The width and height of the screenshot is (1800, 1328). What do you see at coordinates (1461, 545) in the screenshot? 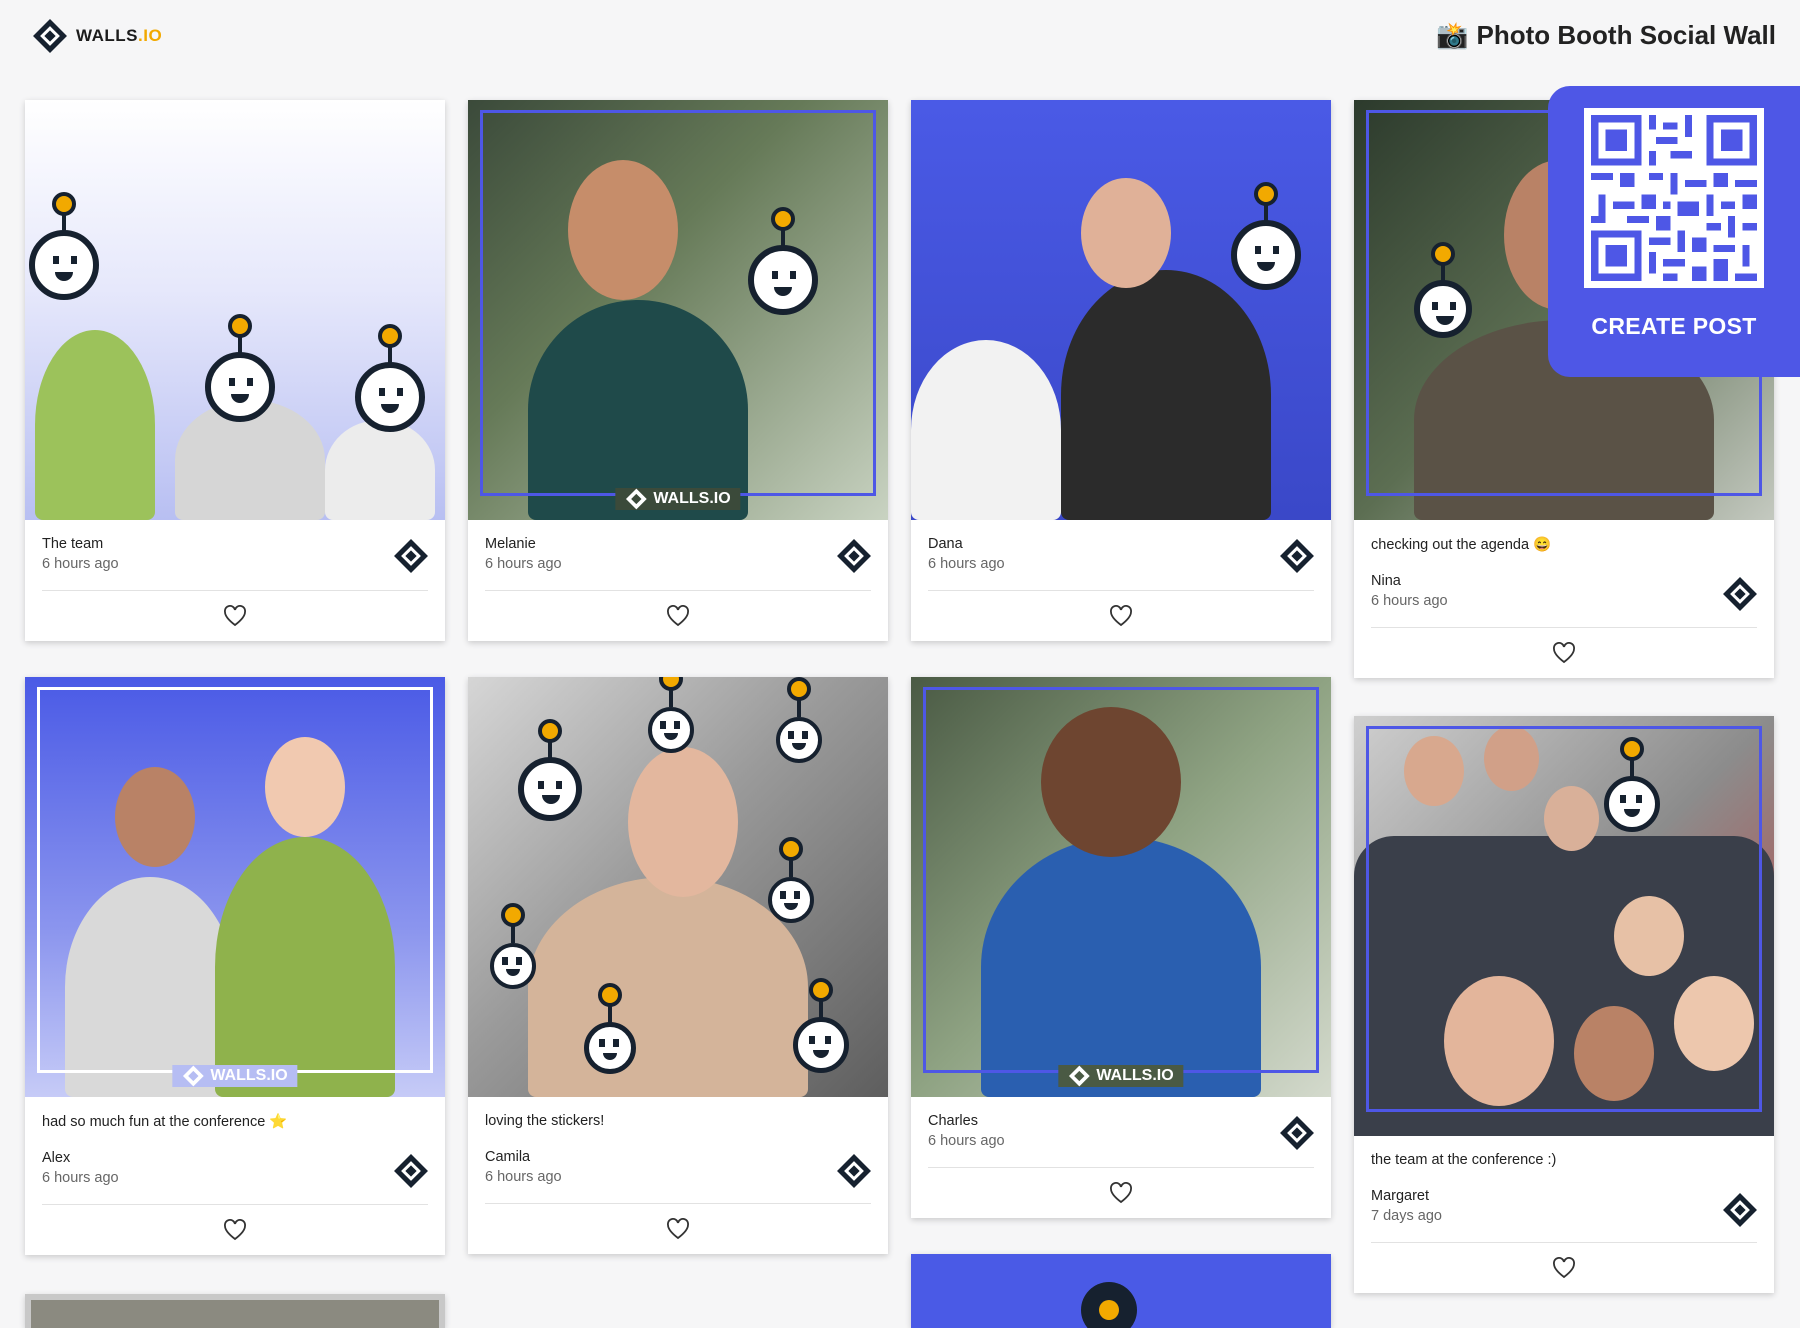
I see `post-caption: checking out the agenda 😄` at bounding box center [1461, 545].